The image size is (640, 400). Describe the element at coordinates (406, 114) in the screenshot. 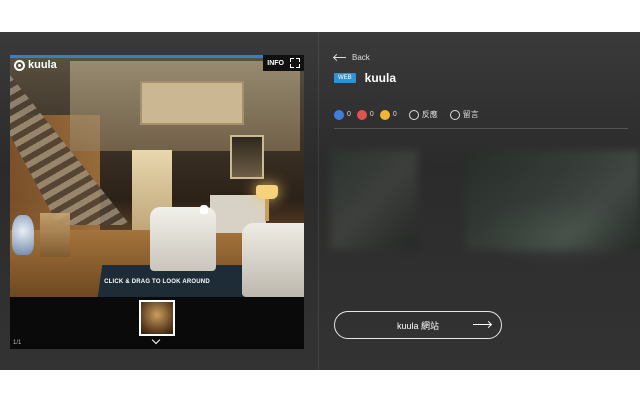

I see `reactions-bar: 0 0 0 反應 留言` at that location.